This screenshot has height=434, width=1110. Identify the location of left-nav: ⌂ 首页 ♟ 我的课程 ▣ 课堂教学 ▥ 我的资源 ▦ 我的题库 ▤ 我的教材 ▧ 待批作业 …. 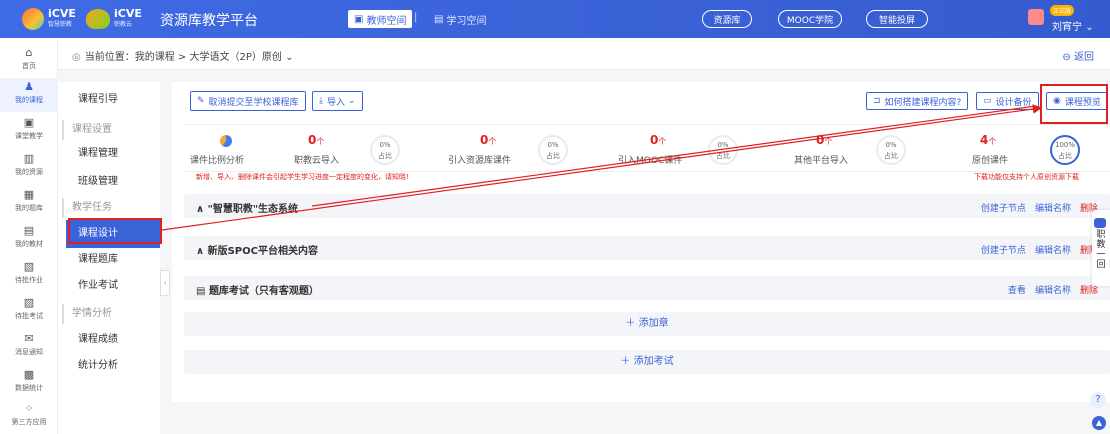
(29, 236).